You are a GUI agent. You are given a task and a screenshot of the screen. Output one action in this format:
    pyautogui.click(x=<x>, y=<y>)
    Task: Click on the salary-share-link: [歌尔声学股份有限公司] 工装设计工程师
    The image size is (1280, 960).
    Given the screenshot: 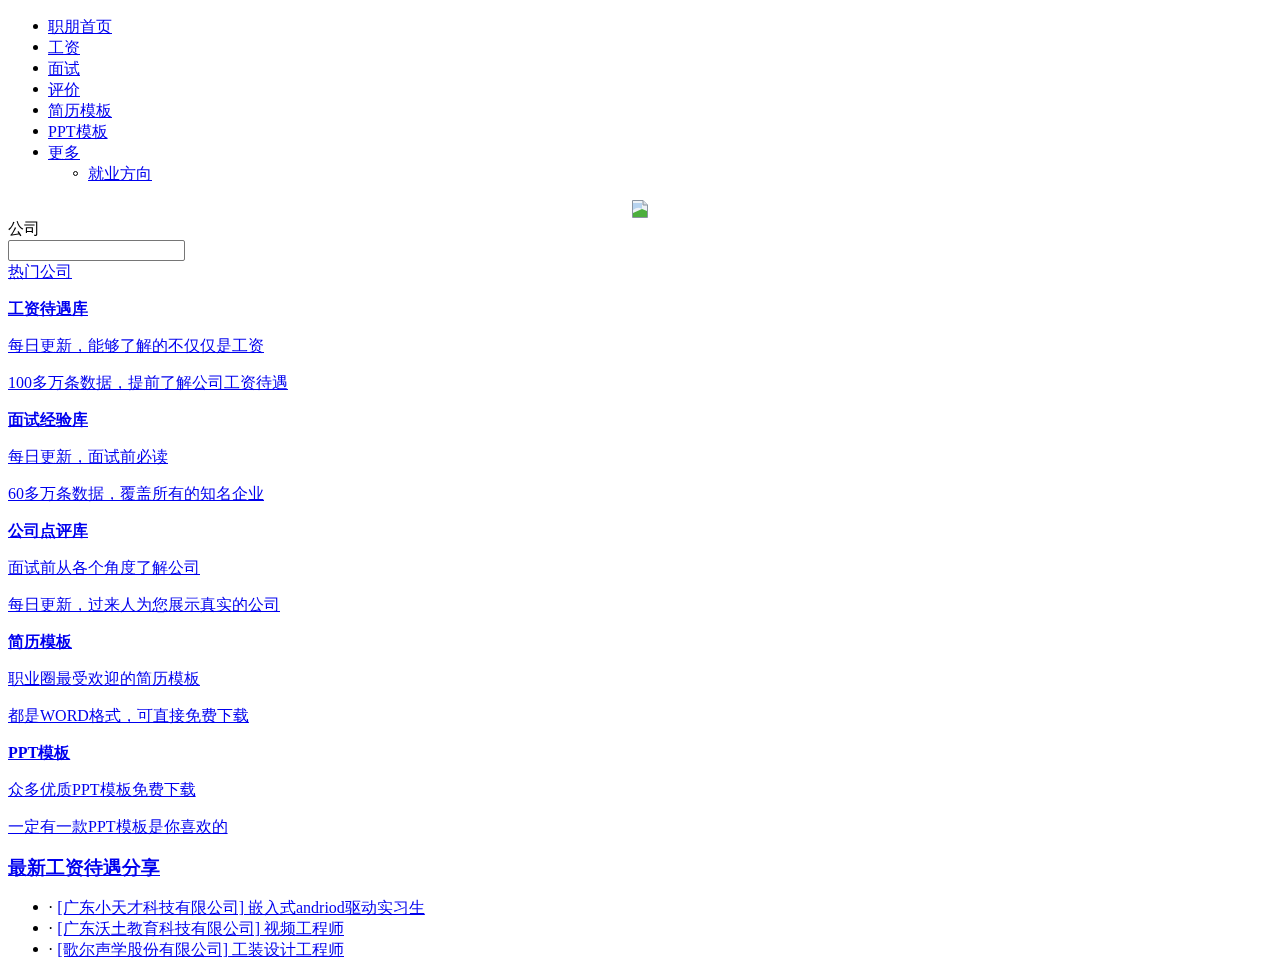 What is the action you would take?
    pyautogui.click(x=200, y=949)
    